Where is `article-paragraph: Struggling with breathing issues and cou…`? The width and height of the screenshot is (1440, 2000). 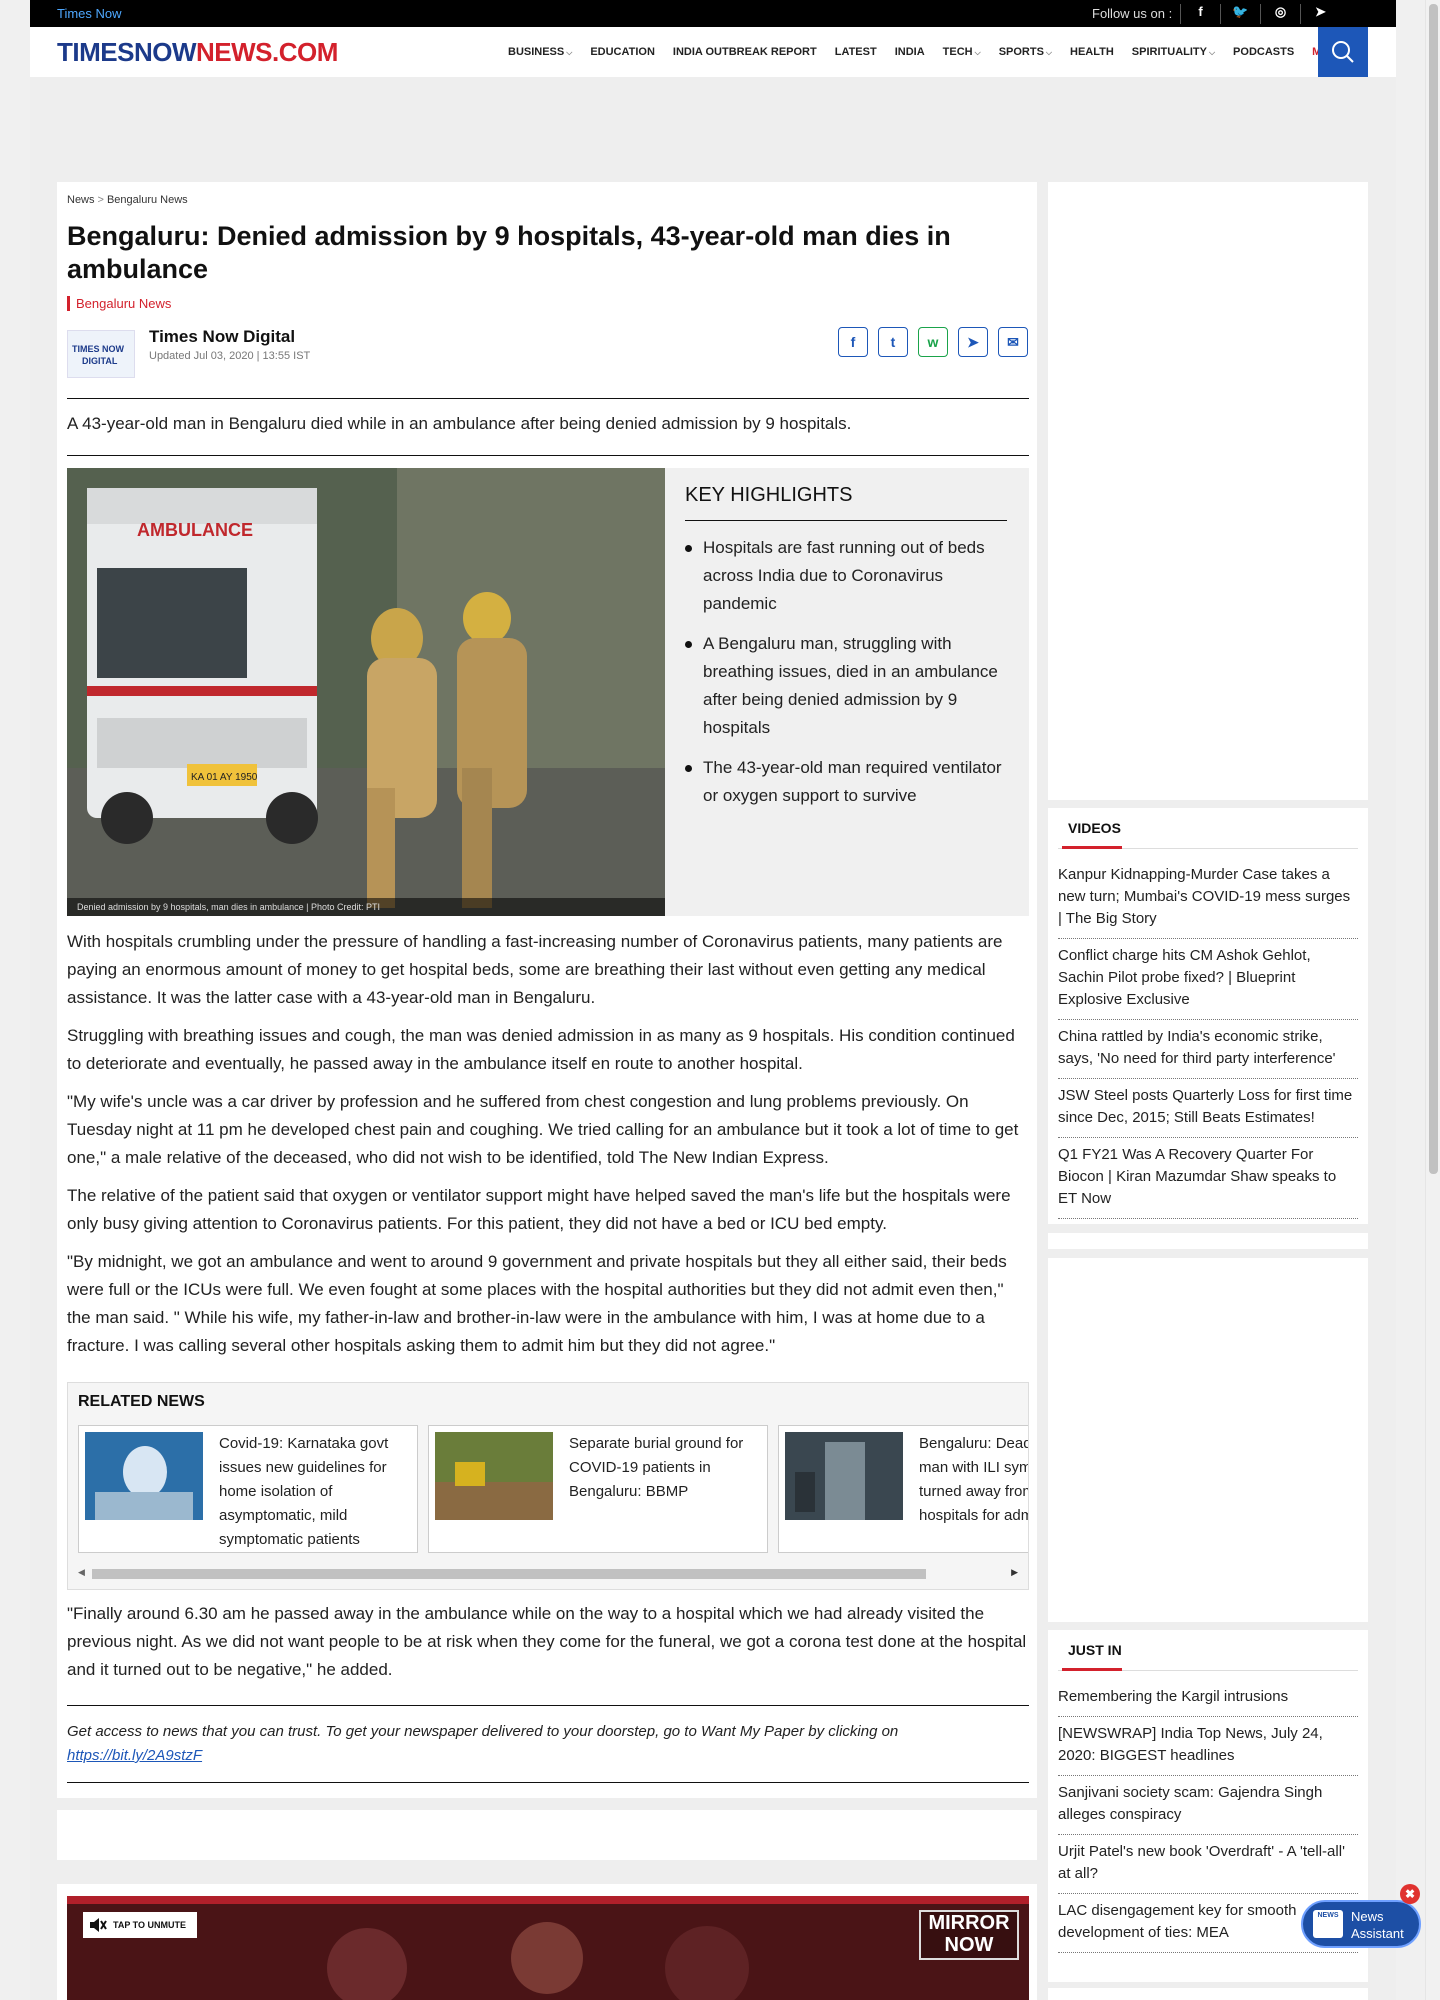
article-paragraph: Struggling with breathing issues and cou… is located at coordinates (541, 1049).